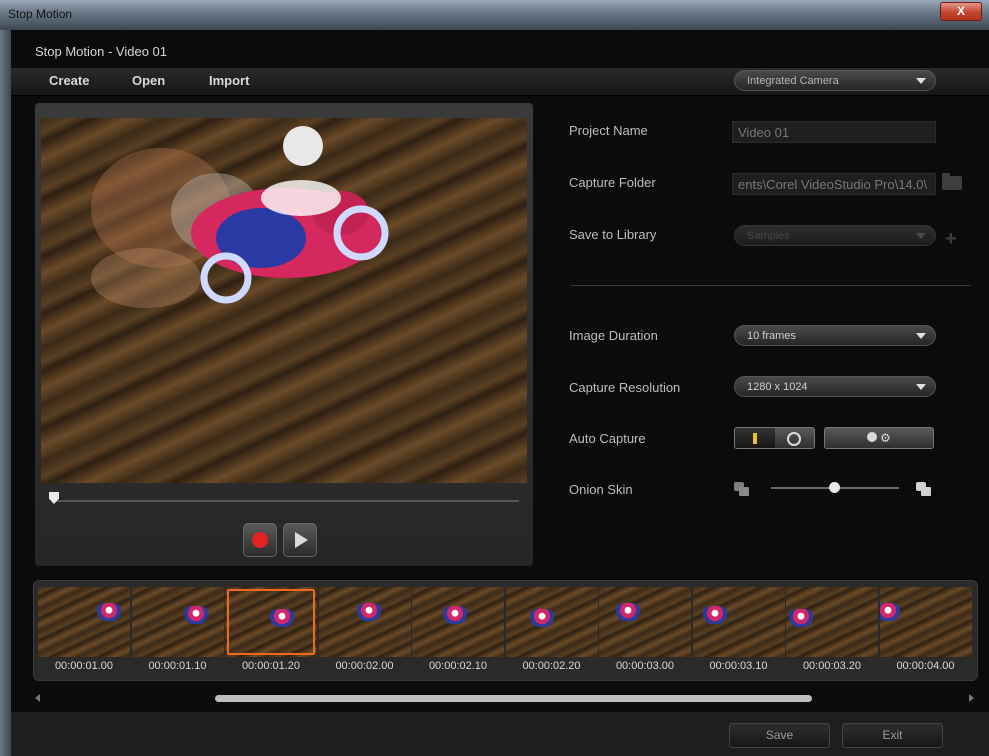 The height and width of the screenshot is (756, 989). What do you see at coordinates (229, 80) in the screenshot?
I see `menu-import: Import` at bounding box center [229, 80].